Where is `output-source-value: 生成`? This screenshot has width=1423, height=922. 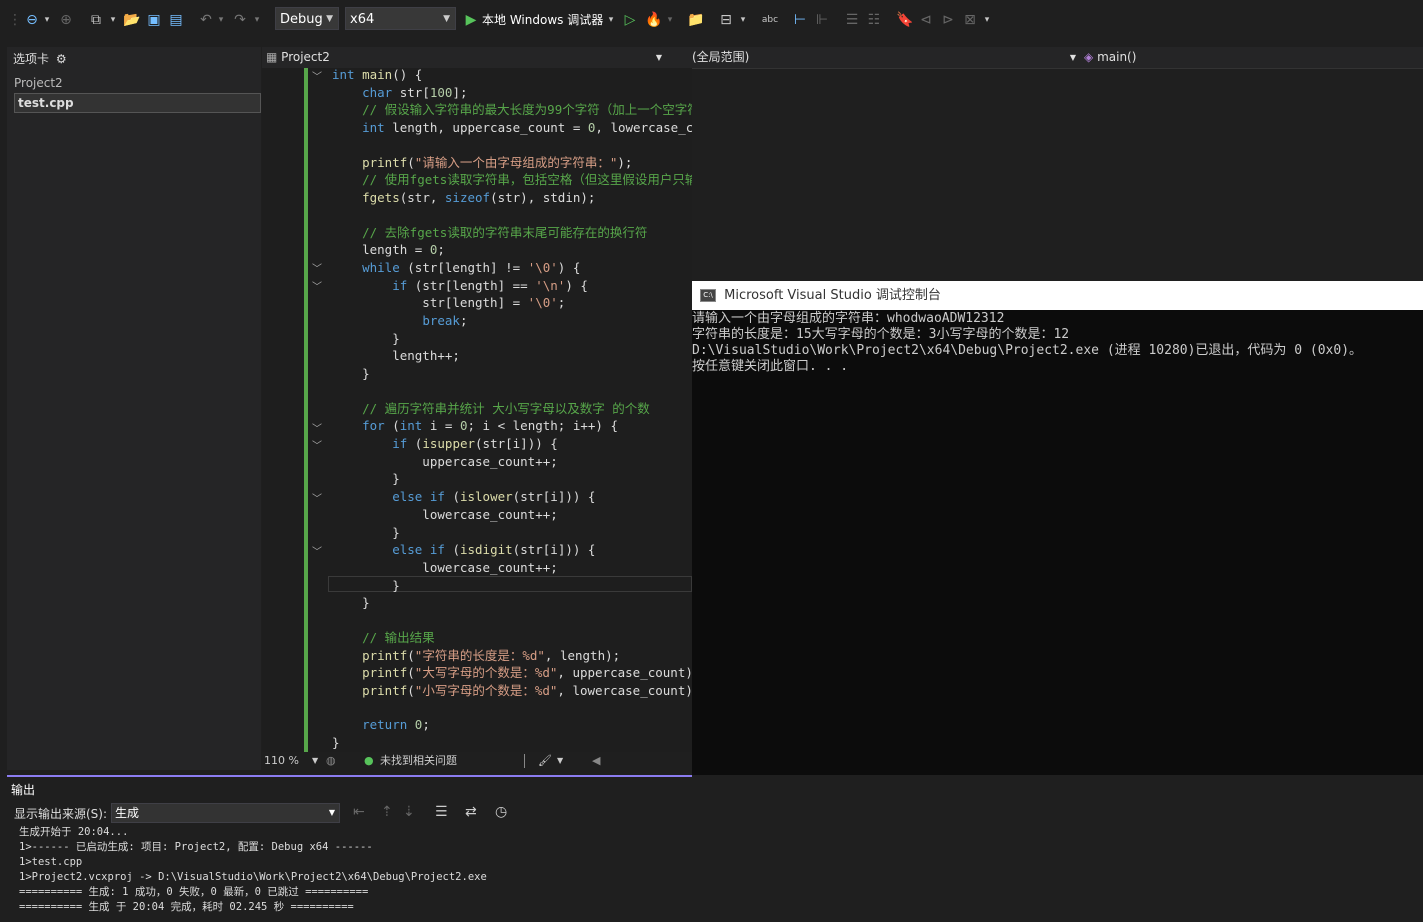 output-source-value: 生成 is located at coordinates (127, 813).